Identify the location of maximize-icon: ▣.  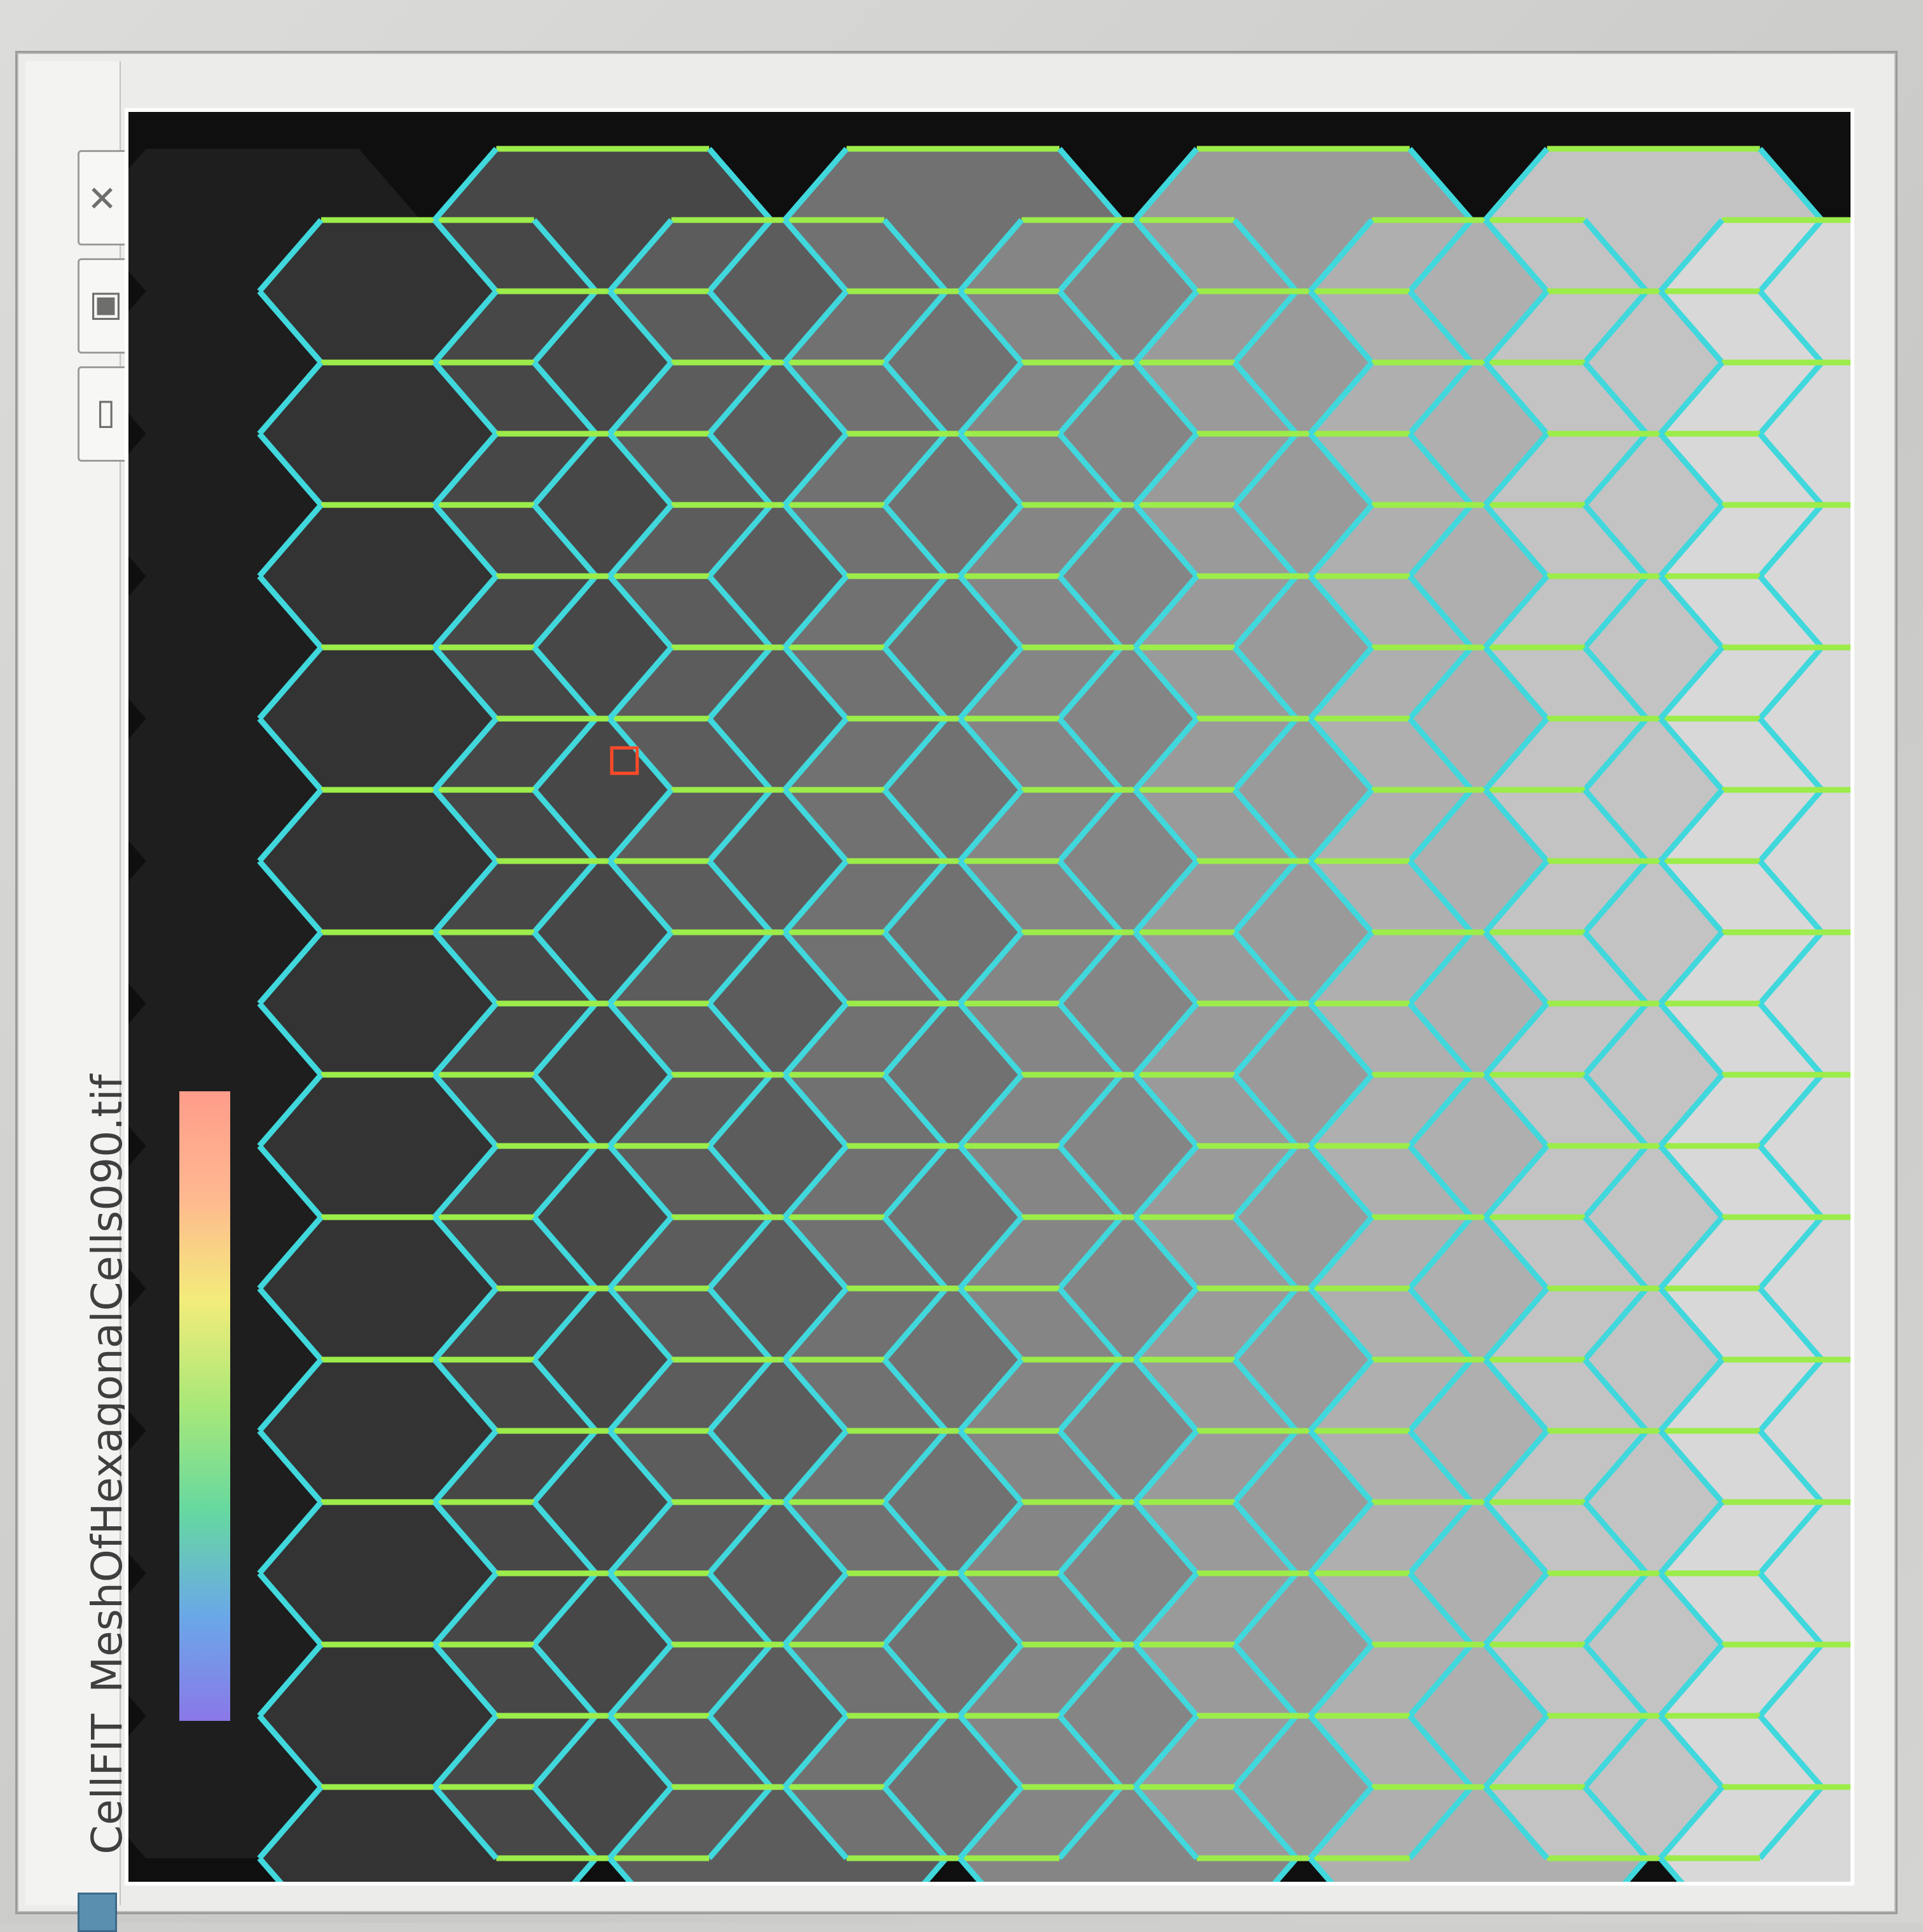
(103, 306).